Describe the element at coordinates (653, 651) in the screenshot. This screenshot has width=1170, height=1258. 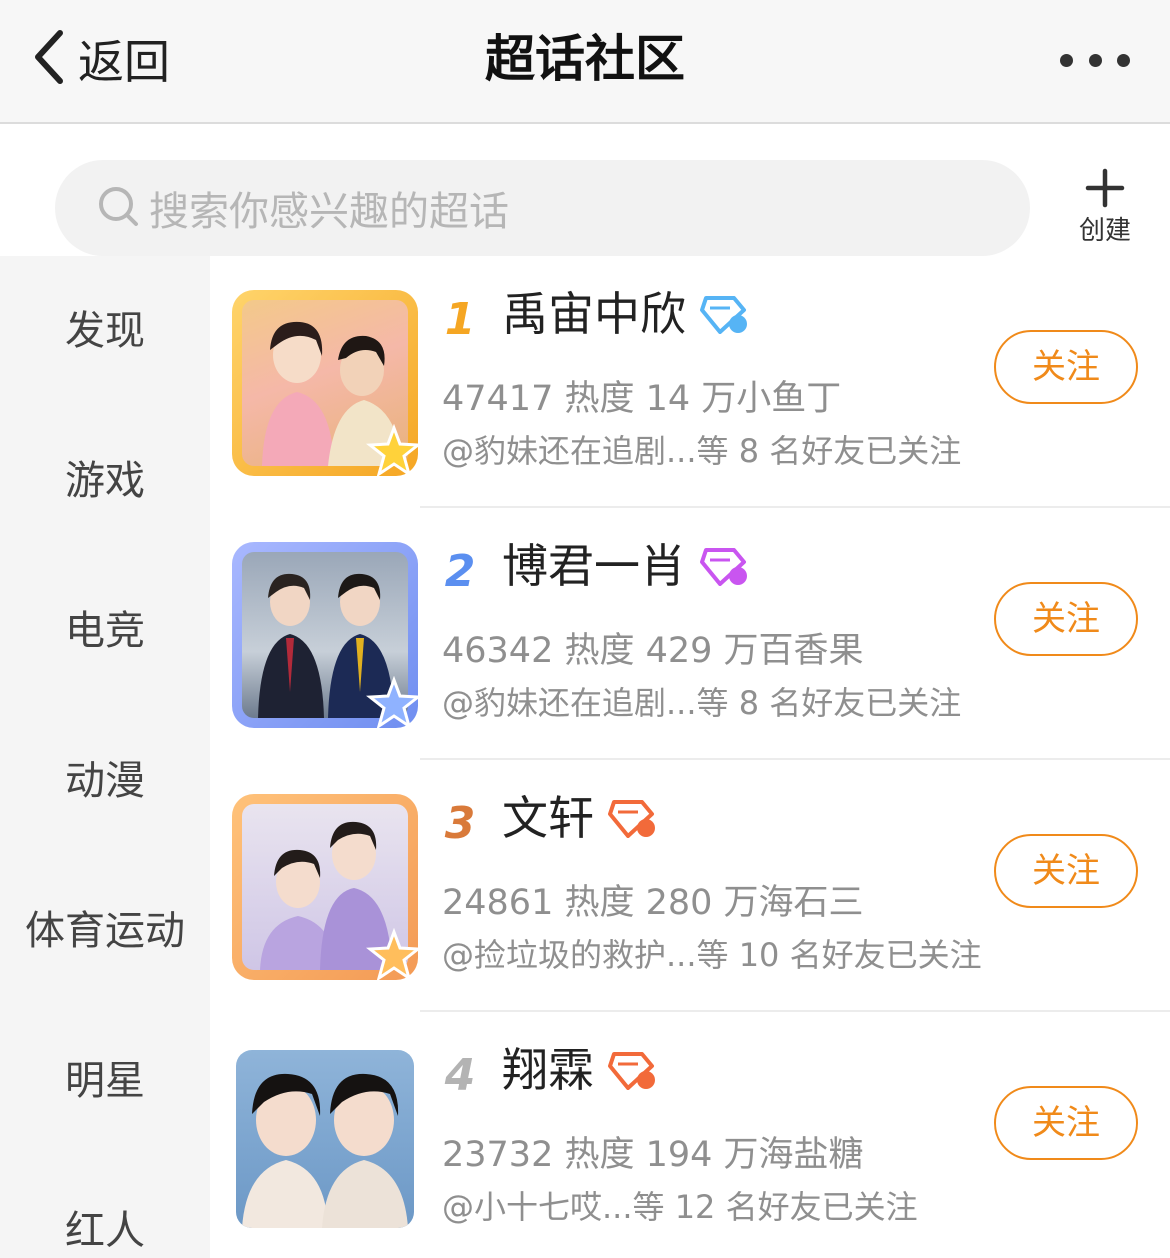
I see `community-stats: 46342 热度 429 万百香果` at that location.